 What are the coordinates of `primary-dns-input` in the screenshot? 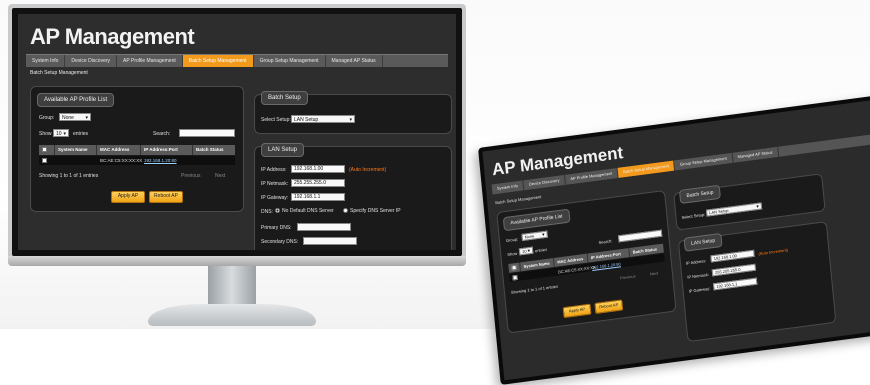 It's located at (324, 227).